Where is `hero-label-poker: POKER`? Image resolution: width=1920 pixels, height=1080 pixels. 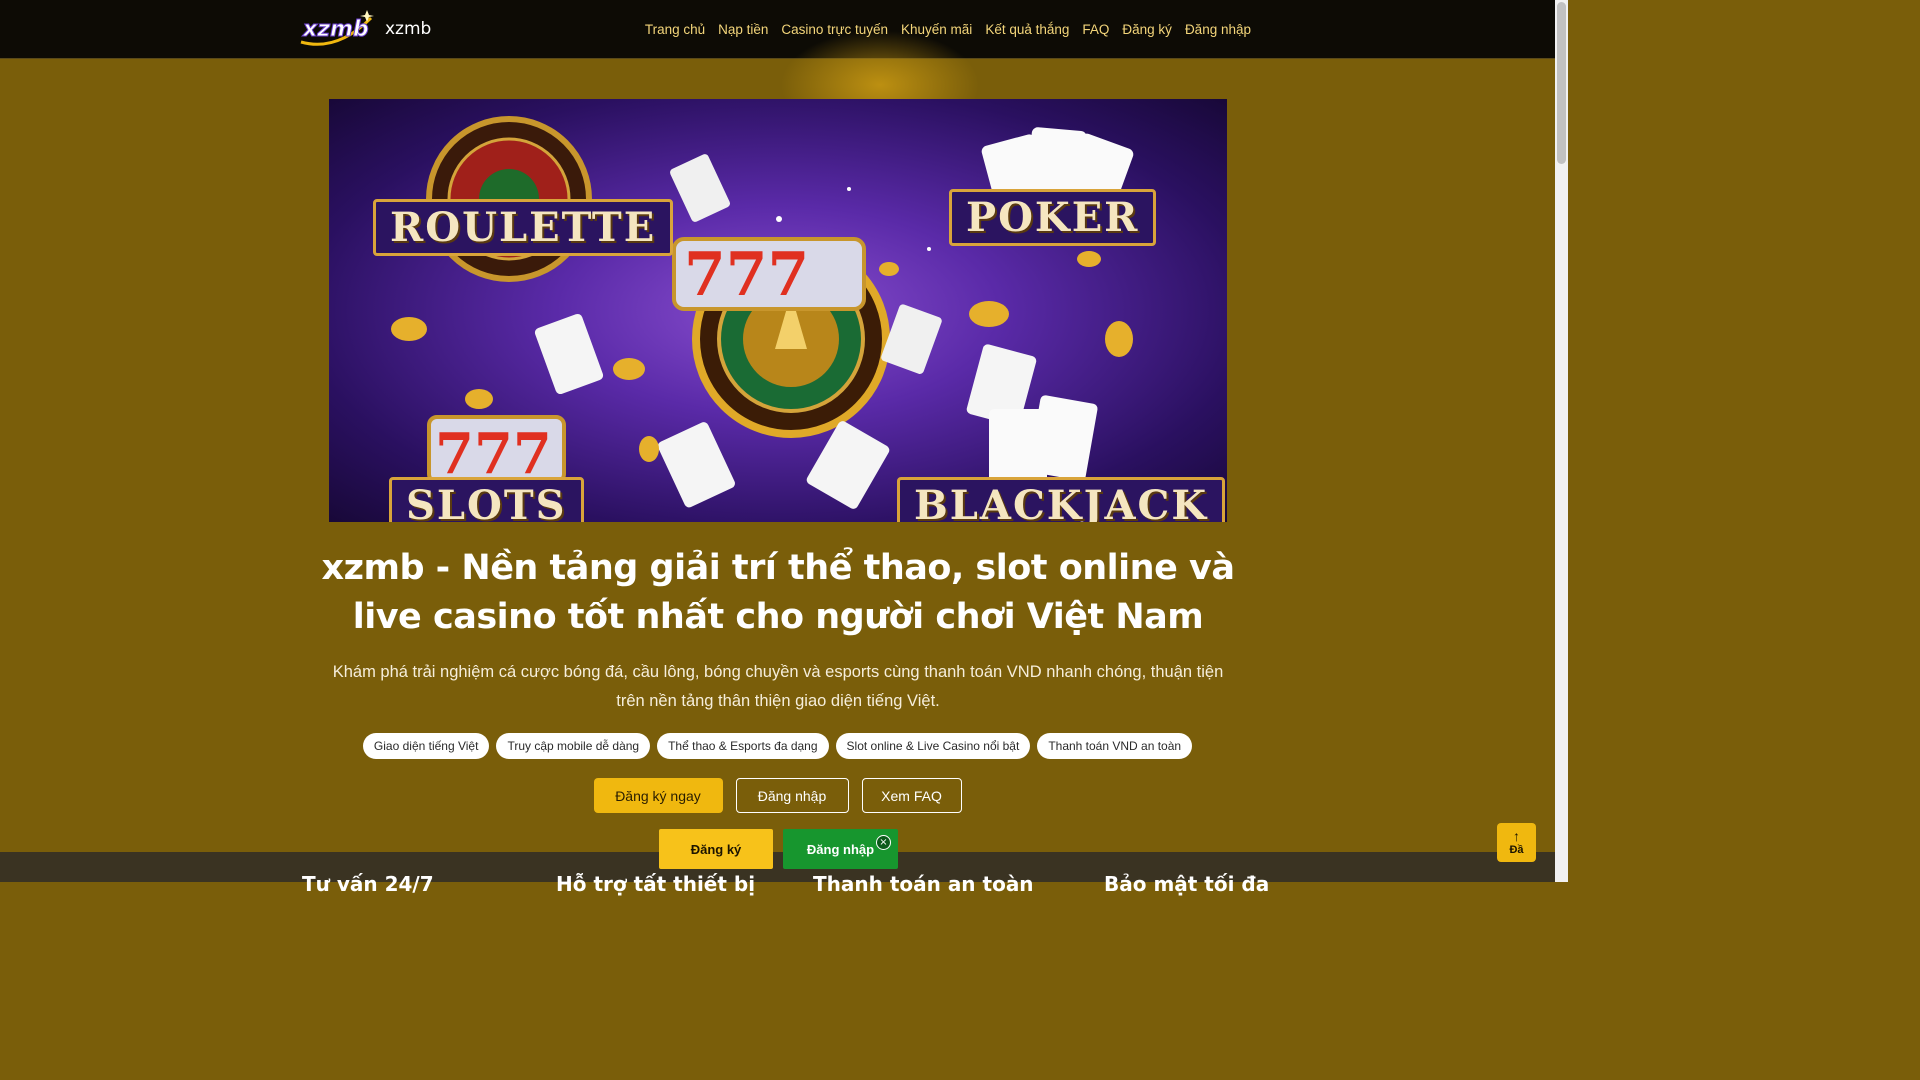 hero-label-poker: POKER is located at coordinates (1053, 217).